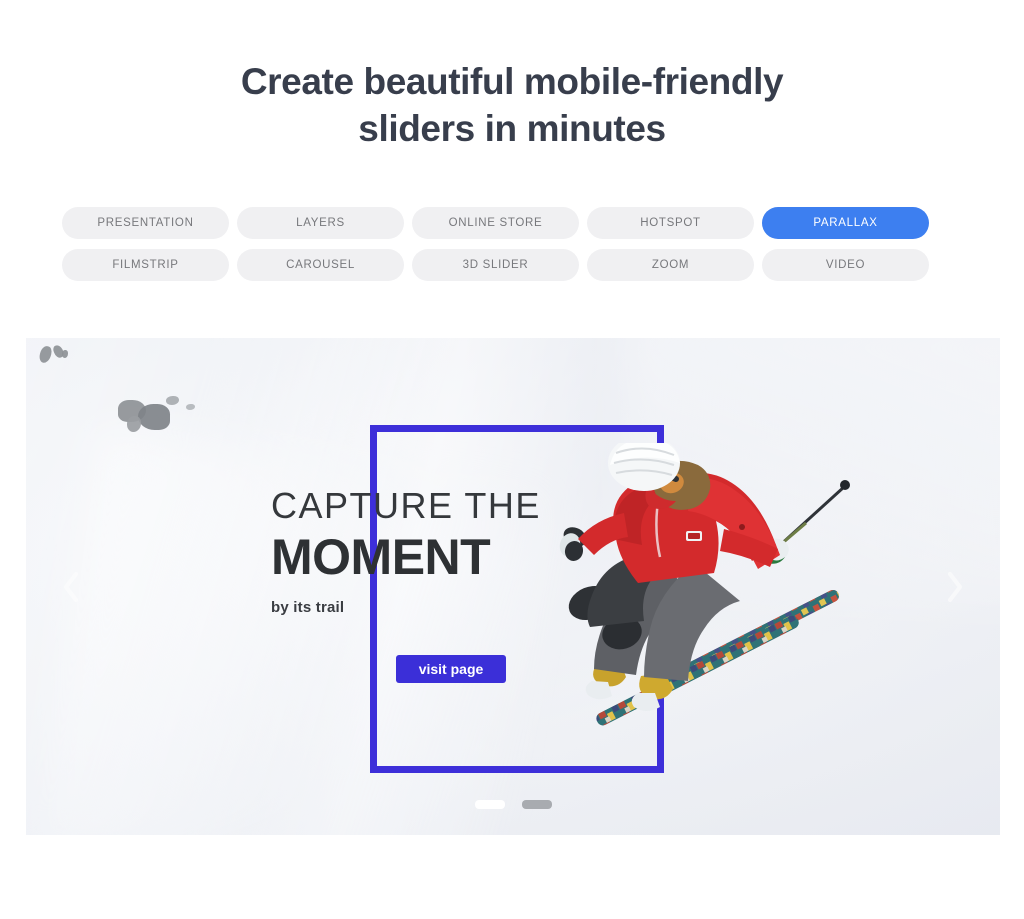 This screenshot has height=919, width=1024. What do you see at coordinates (670, 265) in the screenshot?
I see `tab-zoom: ZOOM` at bounding box center [670, 265].